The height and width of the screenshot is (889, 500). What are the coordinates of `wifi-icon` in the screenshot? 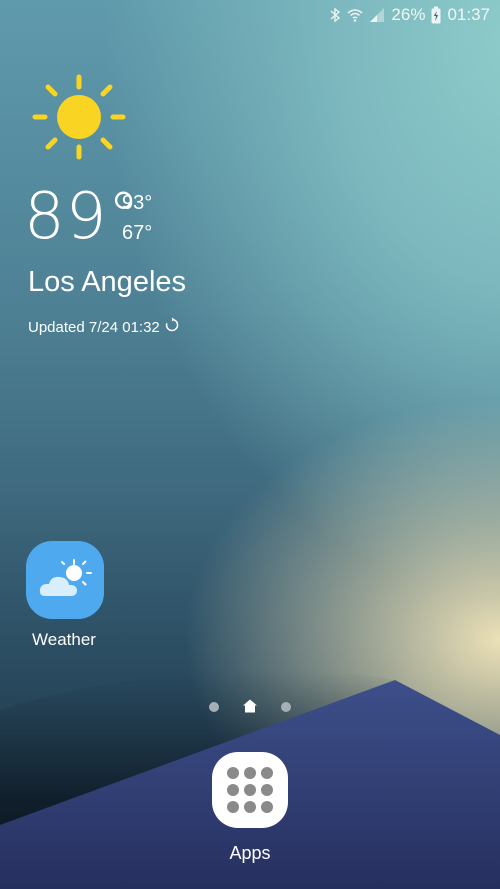 It's located at (355, 15).